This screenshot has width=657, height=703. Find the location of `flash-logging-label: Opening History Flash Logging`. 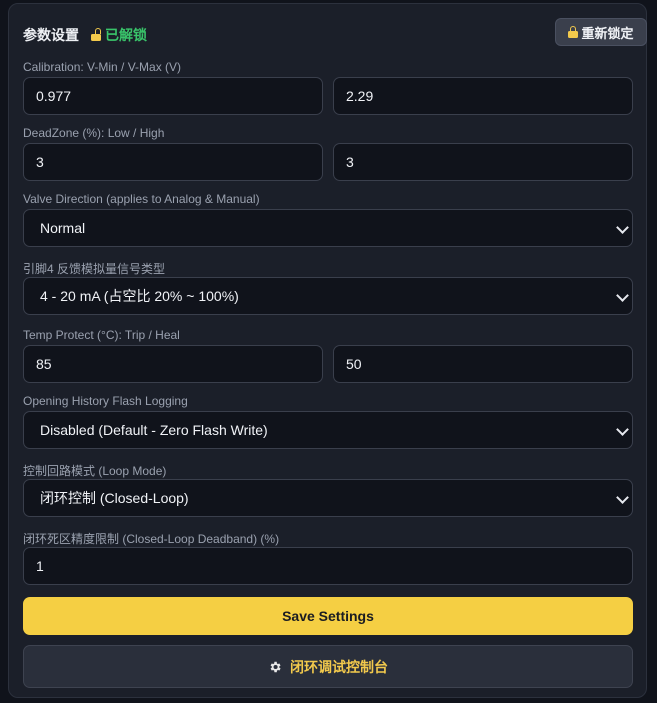

flash-logging-label: Opening History Flash Logging is located at coordinates (105, 401).